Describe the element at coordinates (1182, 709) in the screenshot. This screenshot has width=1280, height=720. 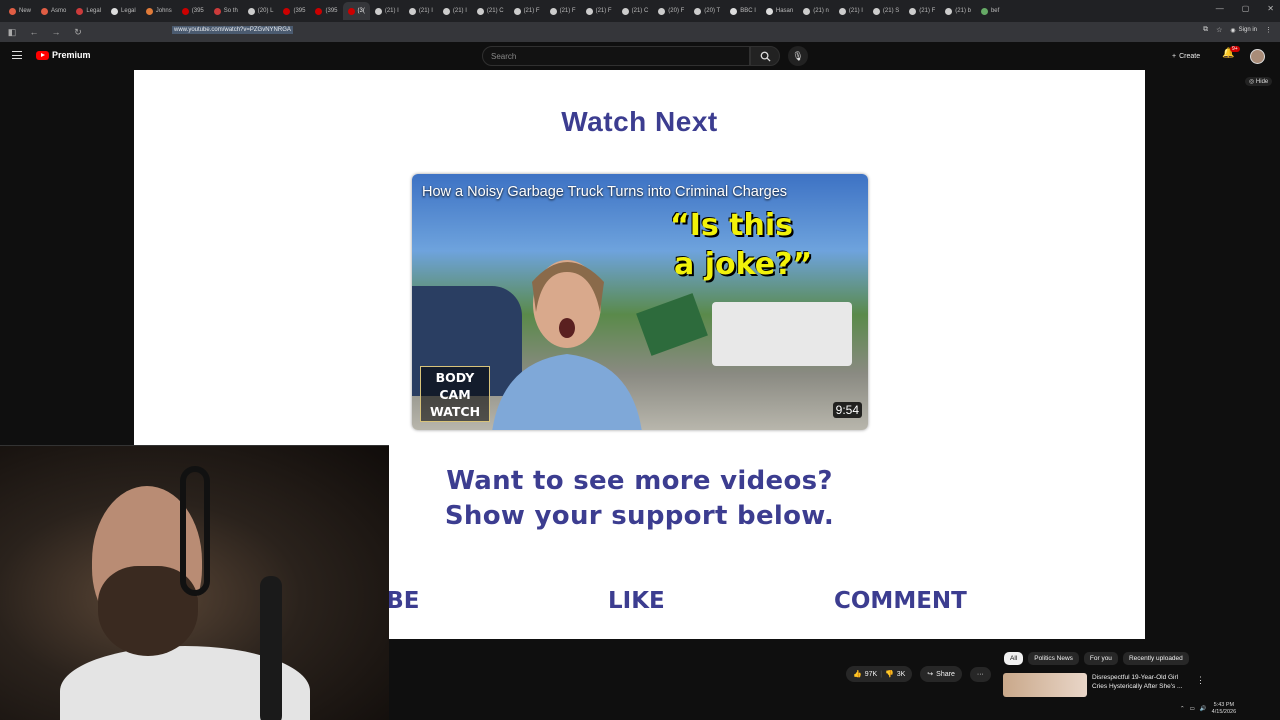
I see `tray-chevron-icon: ⌃` at that location.